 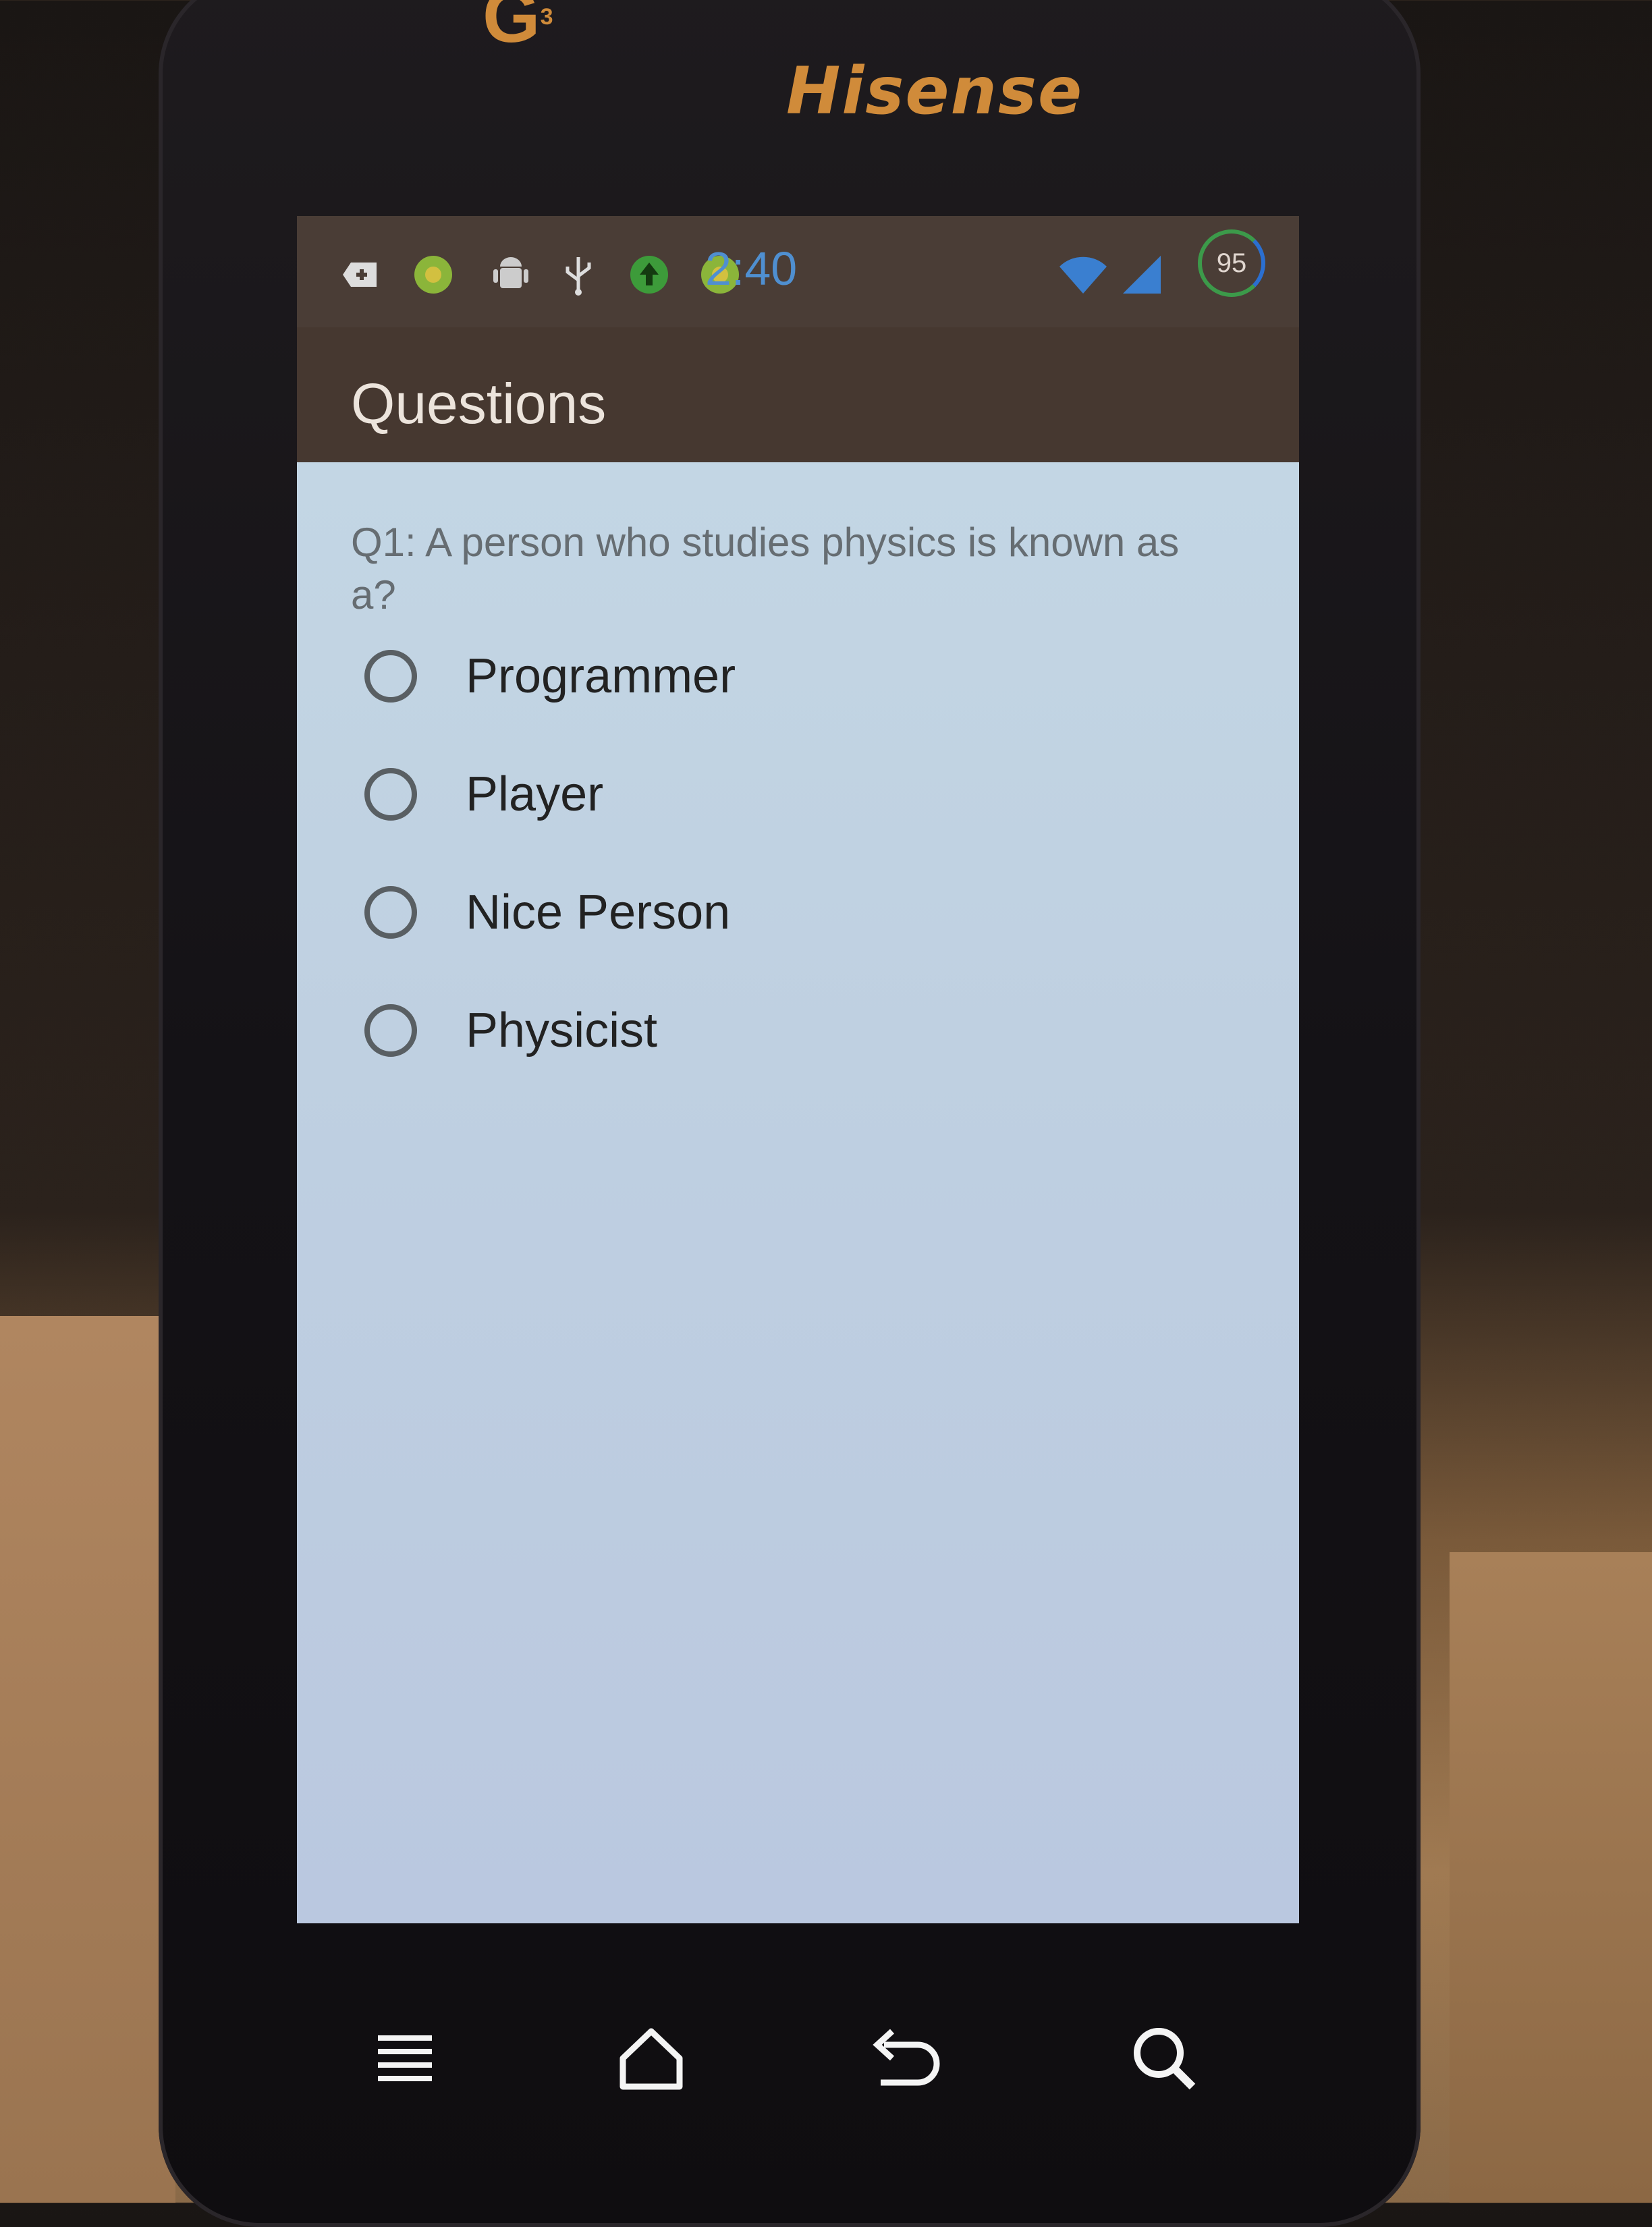 I want to click on search-icon, so click(x=1164, y=2058).